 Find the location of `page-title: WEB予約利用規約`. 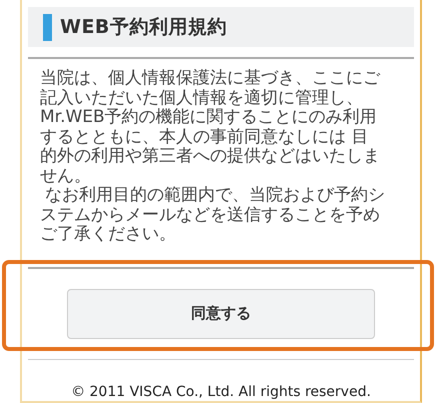

page-title: WEB予約利用規約 is located at coordinates (143, 27).